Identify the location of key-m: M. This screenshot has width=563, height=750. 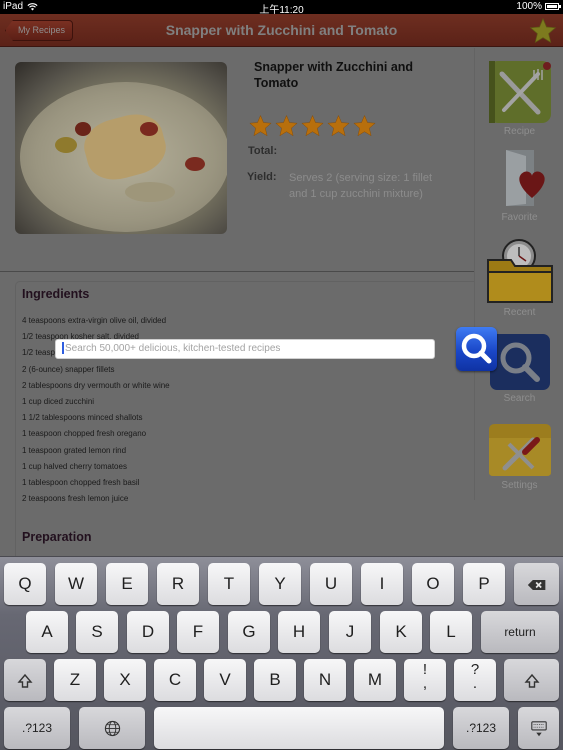
(375, 680).